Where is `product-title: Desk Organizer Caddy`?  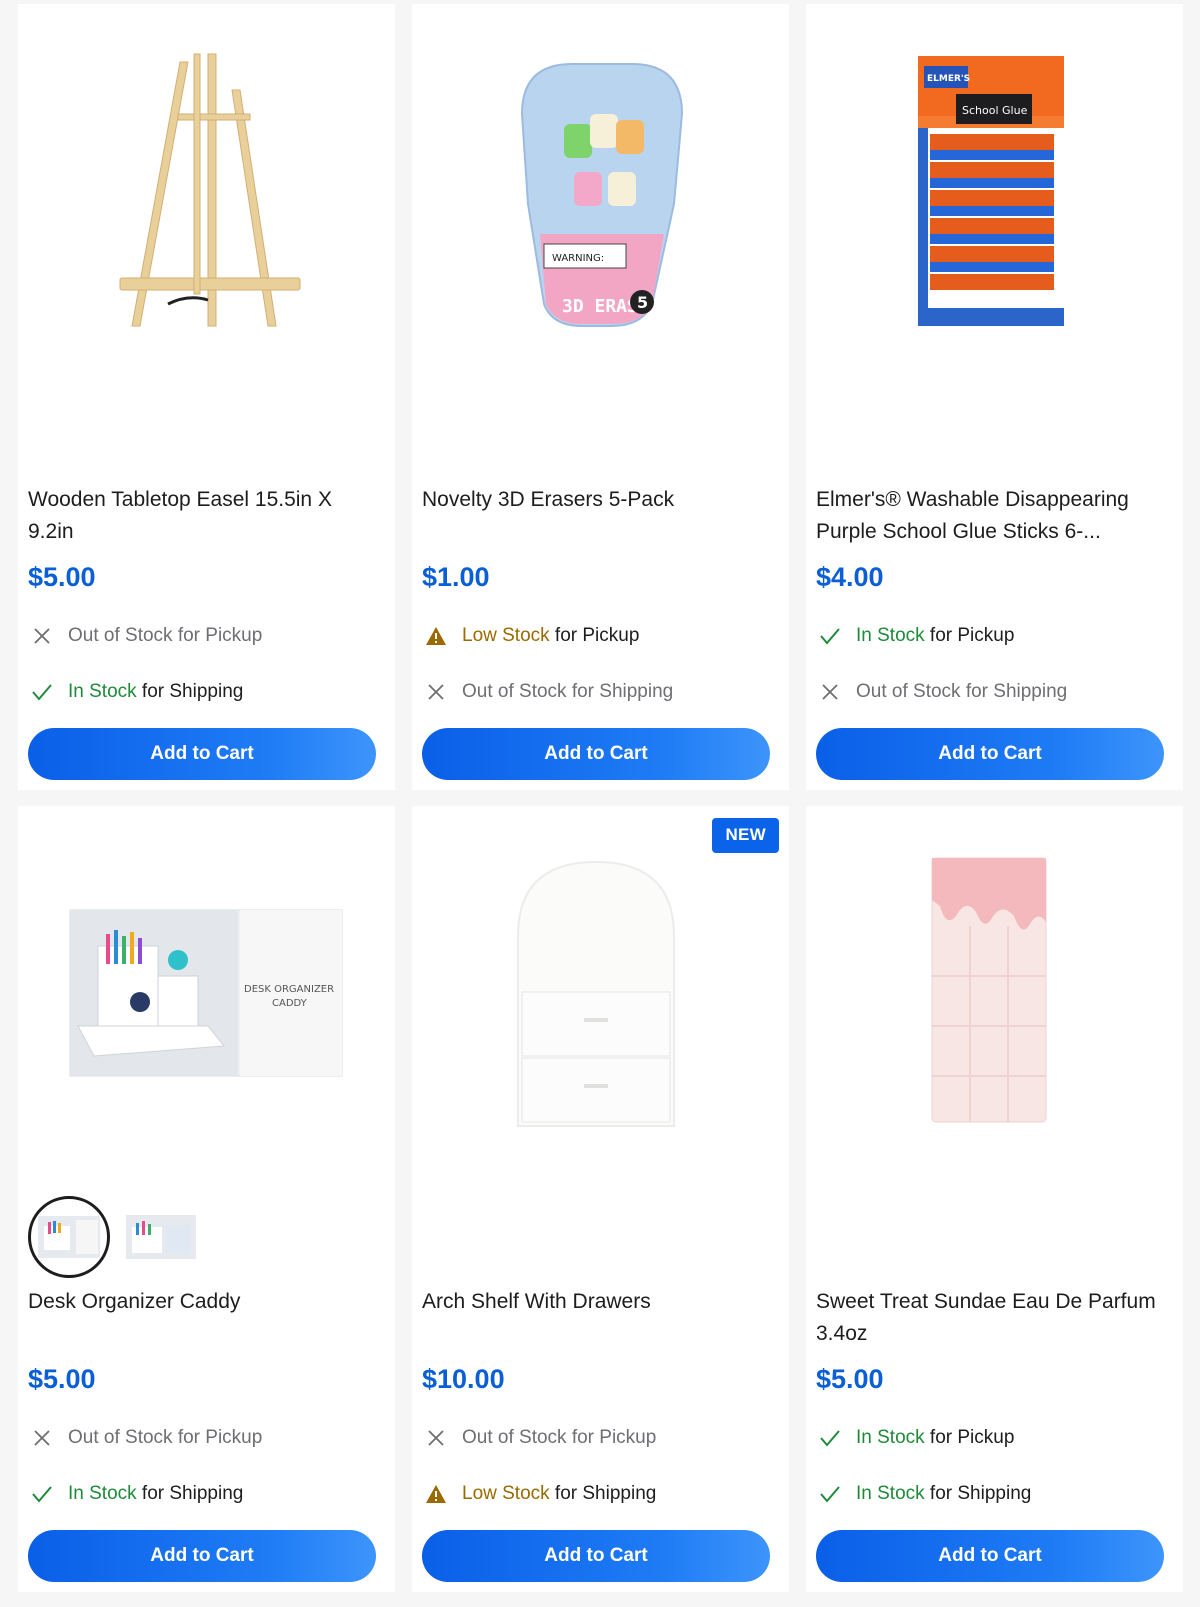
product-title: Desk Organizer Caddy is located at coordinates (198, 1302).